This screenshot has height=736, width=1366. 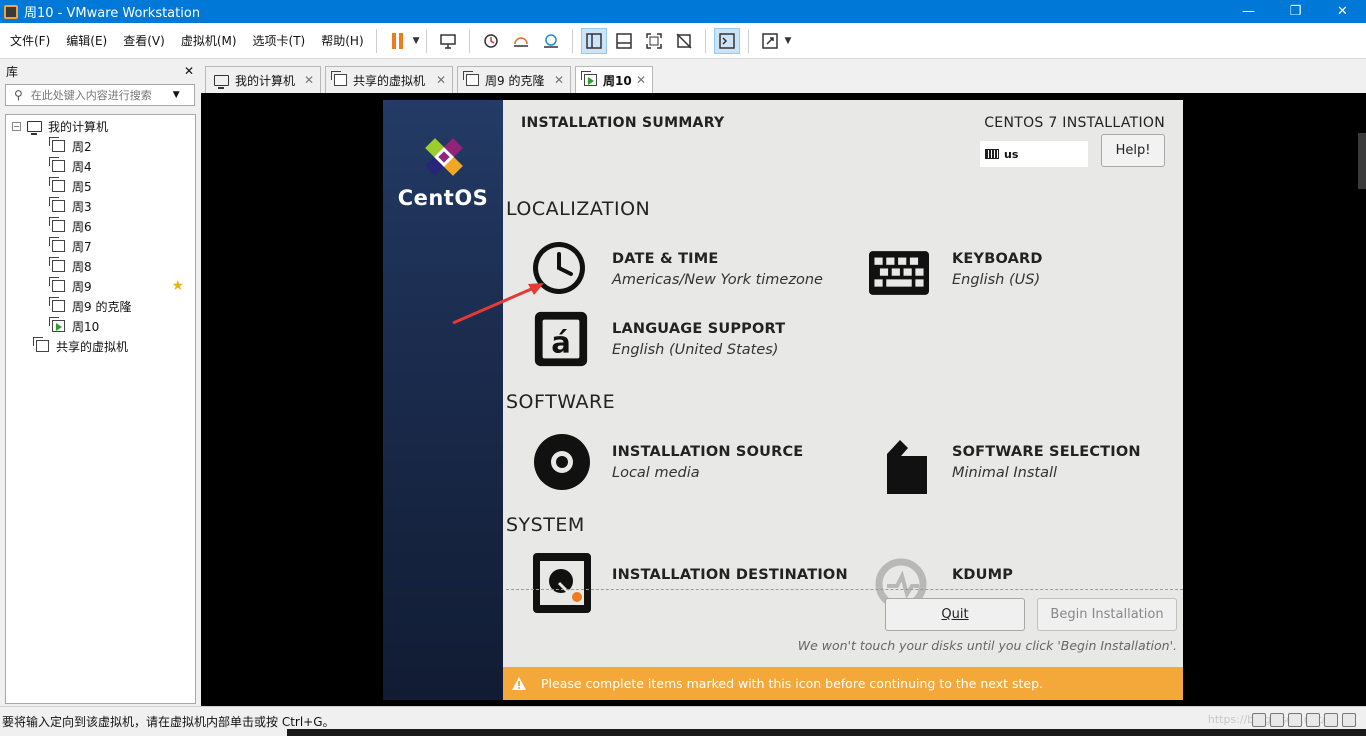 What do you see at coordinates (1277, 720) in the screenshot?
I see `cdrom-status-icon` at bounding box center [1277, 720].